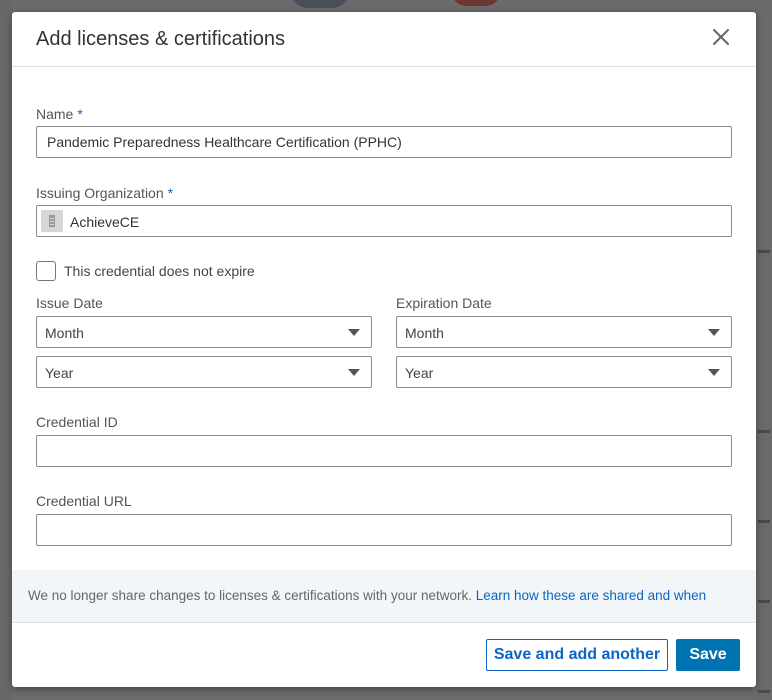  Describe the element at coordinates (204, 372) in the screenshot. I see `issue-year-select: Year` at that location.